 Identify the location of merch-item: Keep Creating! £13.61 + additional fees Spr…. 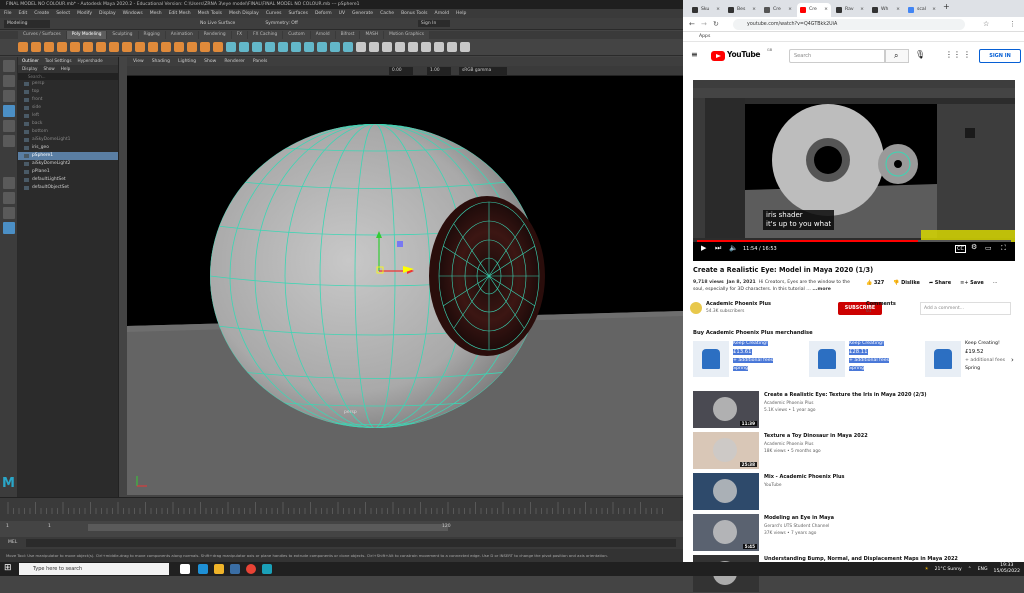
(749, 360).